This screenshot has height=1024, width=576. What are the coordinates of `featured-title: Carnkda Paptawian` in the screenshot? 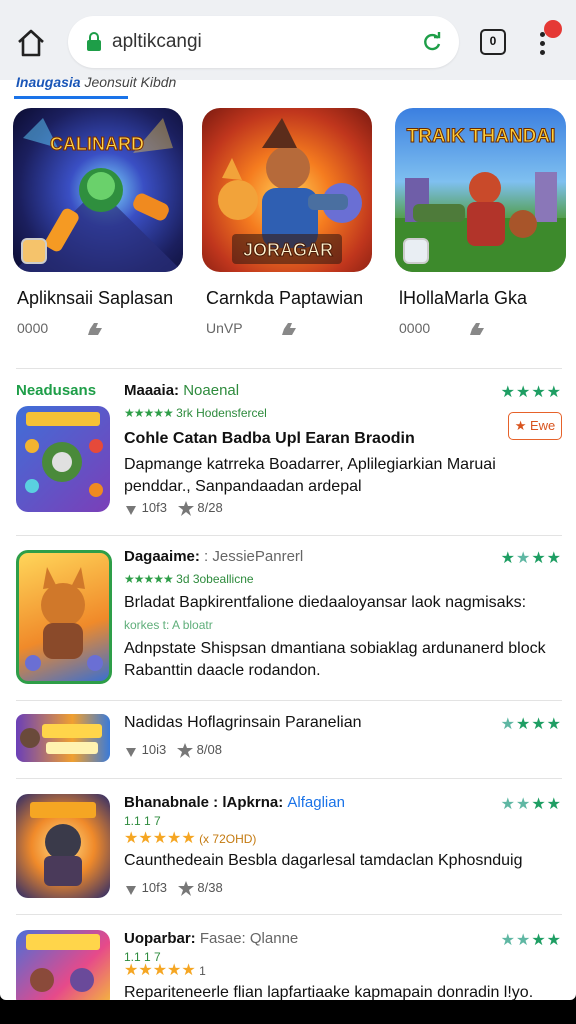 It's located at (284, 298).